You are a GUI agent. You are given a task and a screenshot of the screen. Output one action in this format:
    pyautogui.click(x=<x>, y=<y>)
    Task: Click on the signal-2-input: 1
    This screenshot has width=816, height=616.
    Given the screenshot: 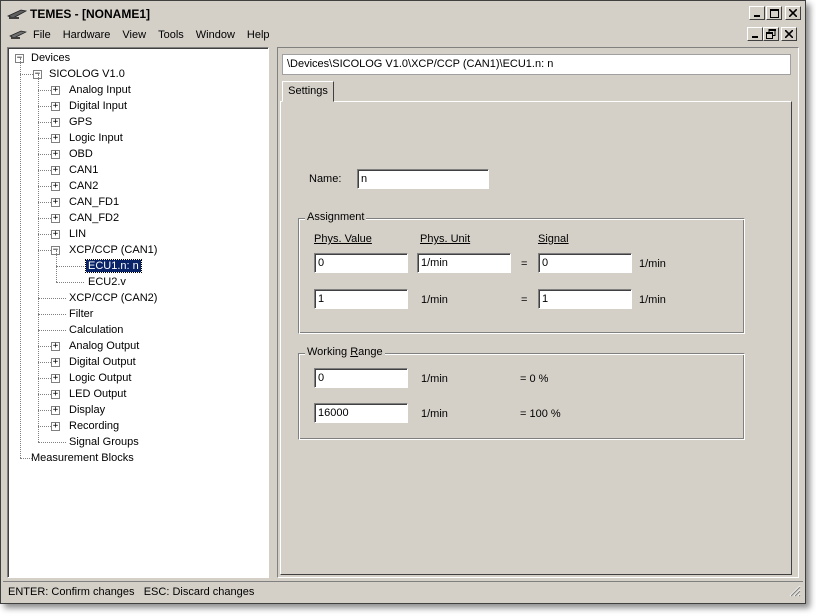 What is the action you would take?
    pyautogui.click(x=585, y=299)
    